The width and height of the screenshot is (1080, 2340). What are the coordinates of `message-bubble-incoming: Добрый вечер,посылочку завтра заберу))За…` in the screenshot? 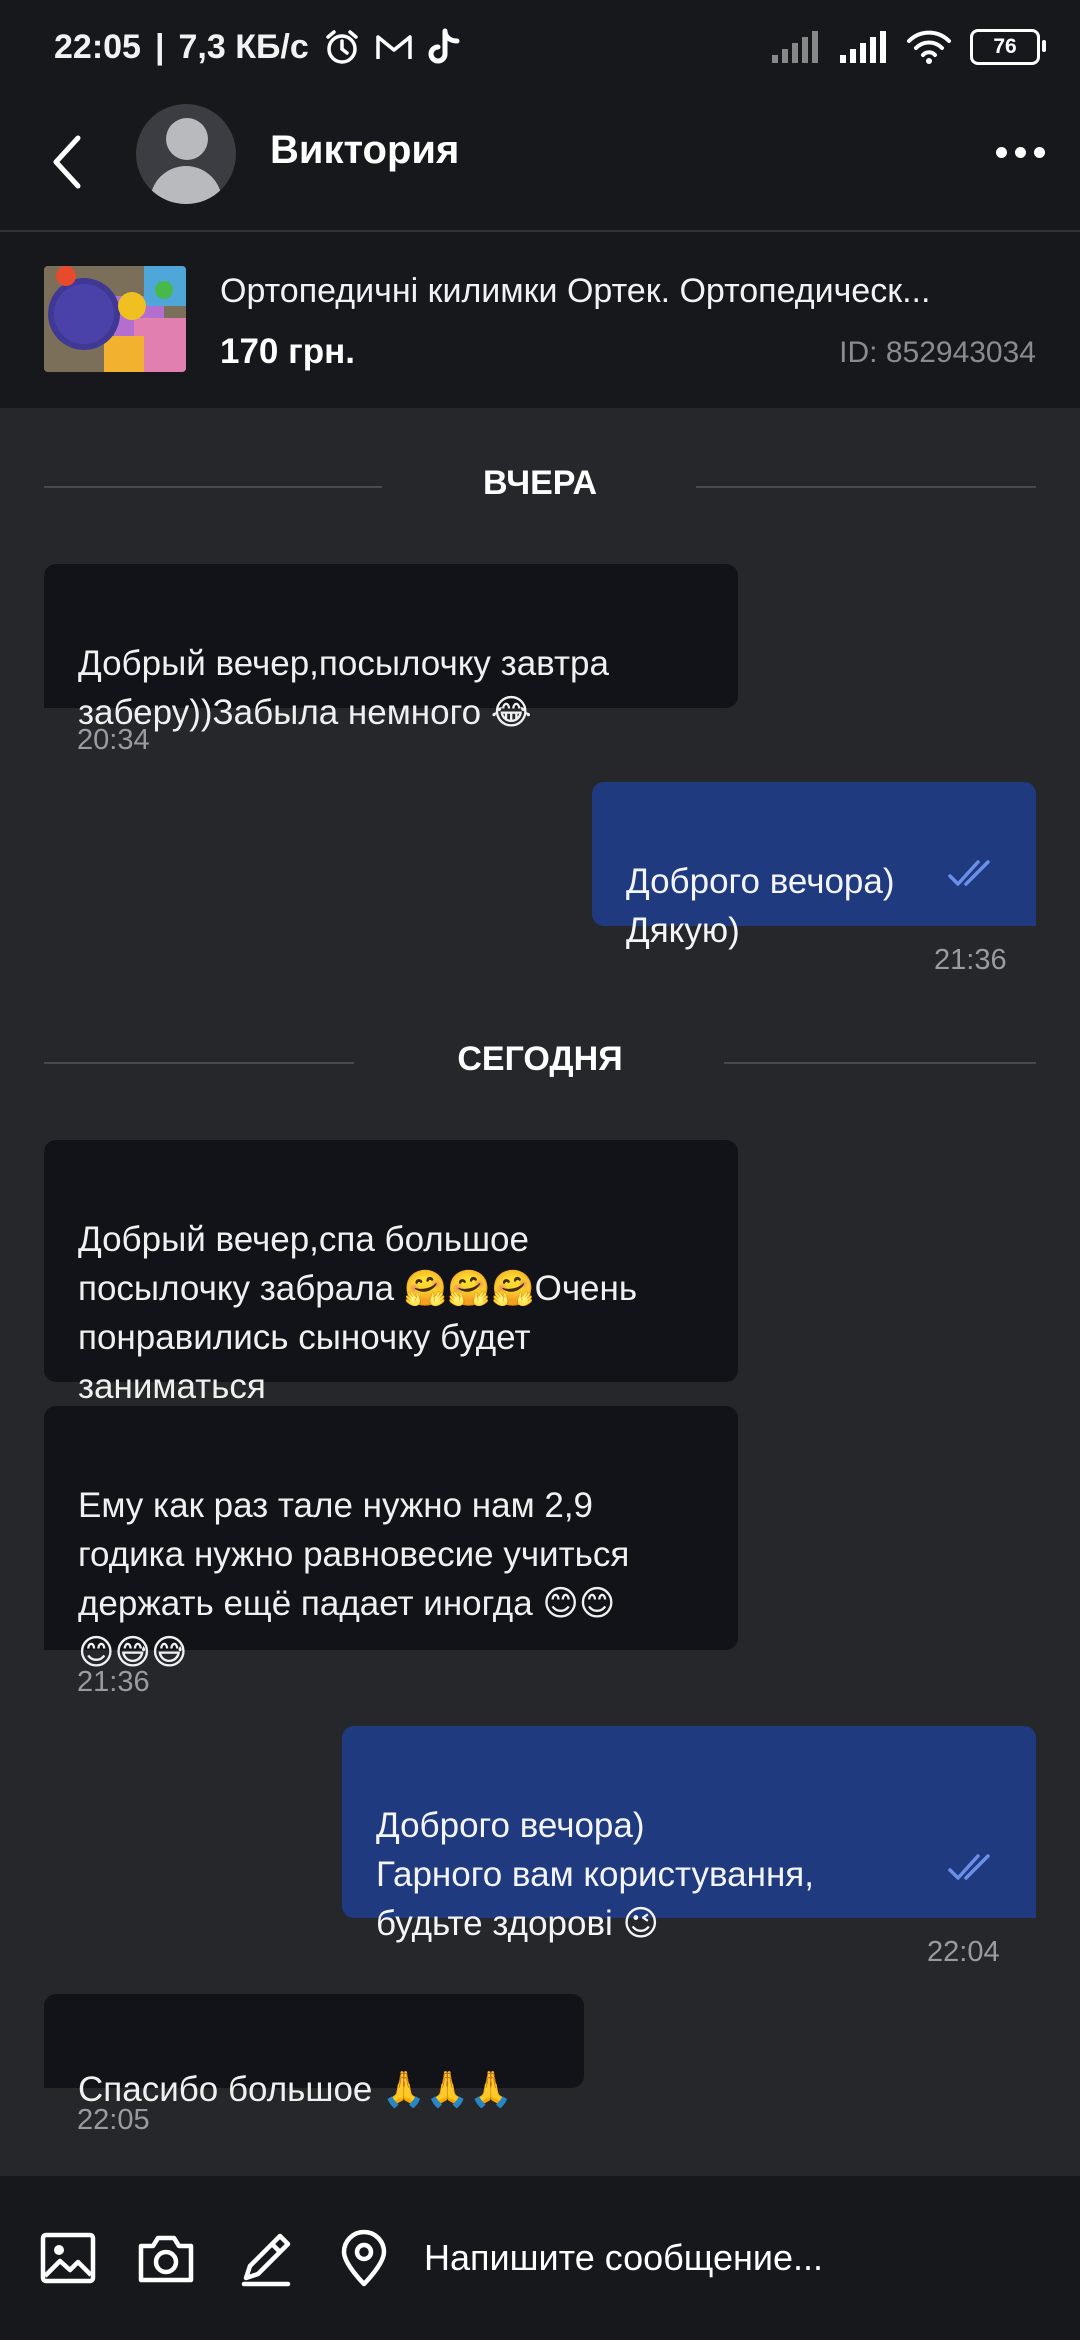 It's located at (391, 648).